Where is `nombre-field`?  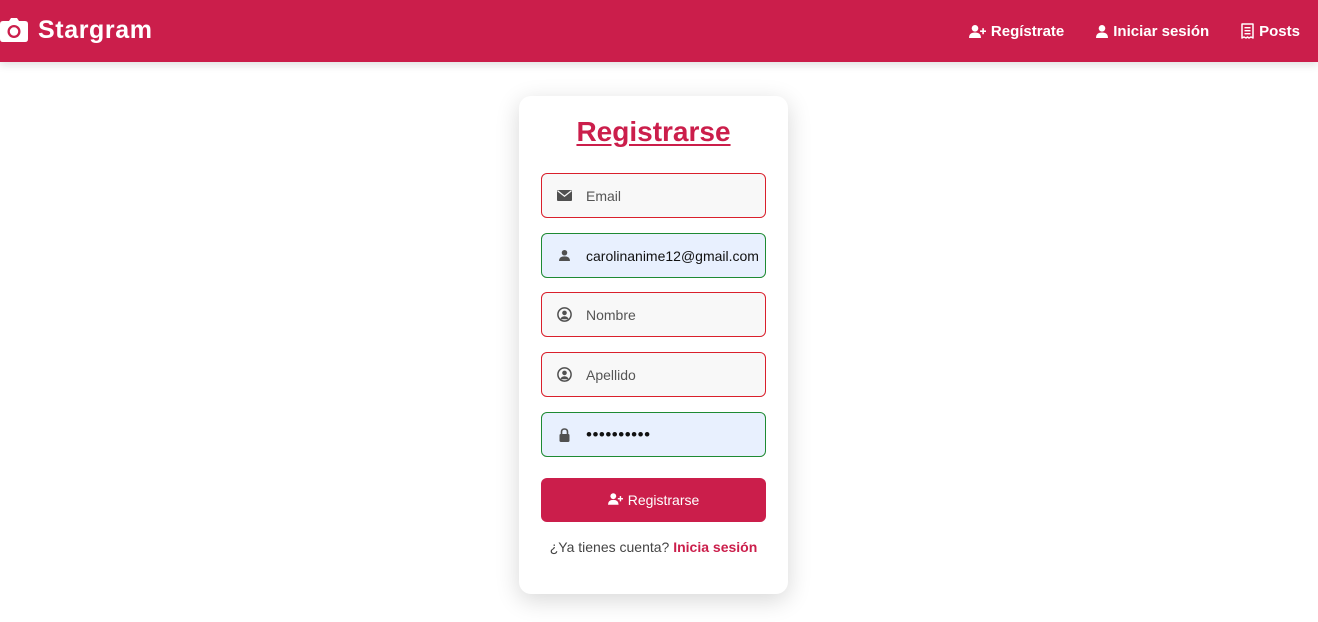 nombre-field is located at coordinates (675, 314).